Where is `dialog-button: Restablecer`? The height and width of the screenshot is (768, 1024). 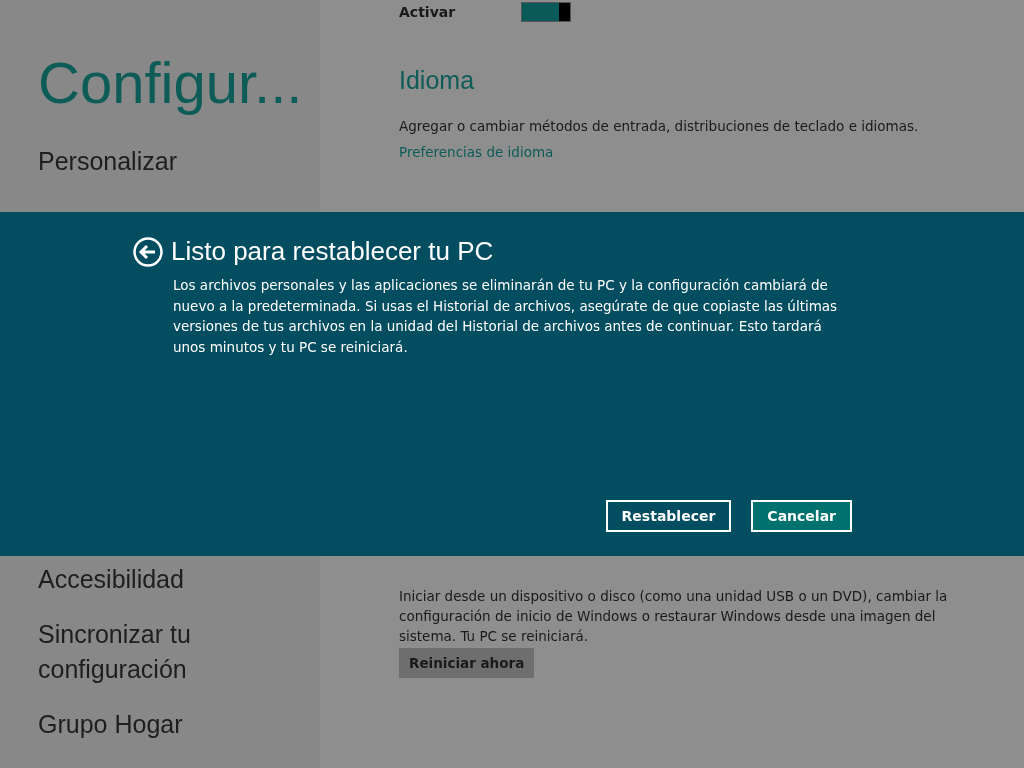 dialog-button: Restablecer is located at coordinates (668, 516).